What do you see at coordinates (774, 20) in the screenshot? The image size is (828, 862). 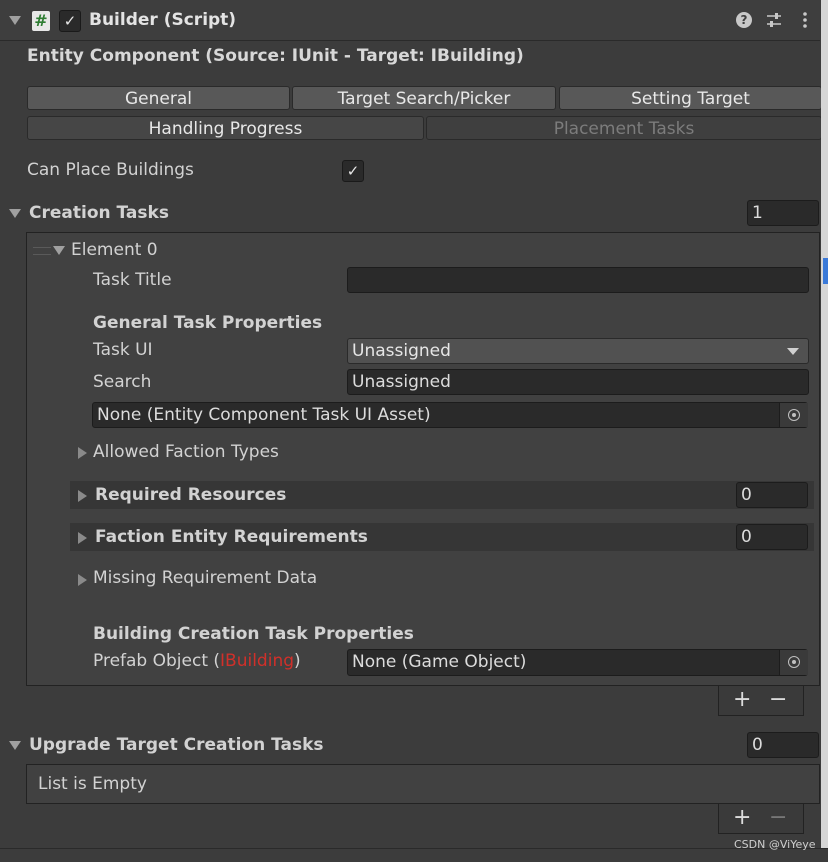 I see `presets-icon` at bounding box center [774, 20].